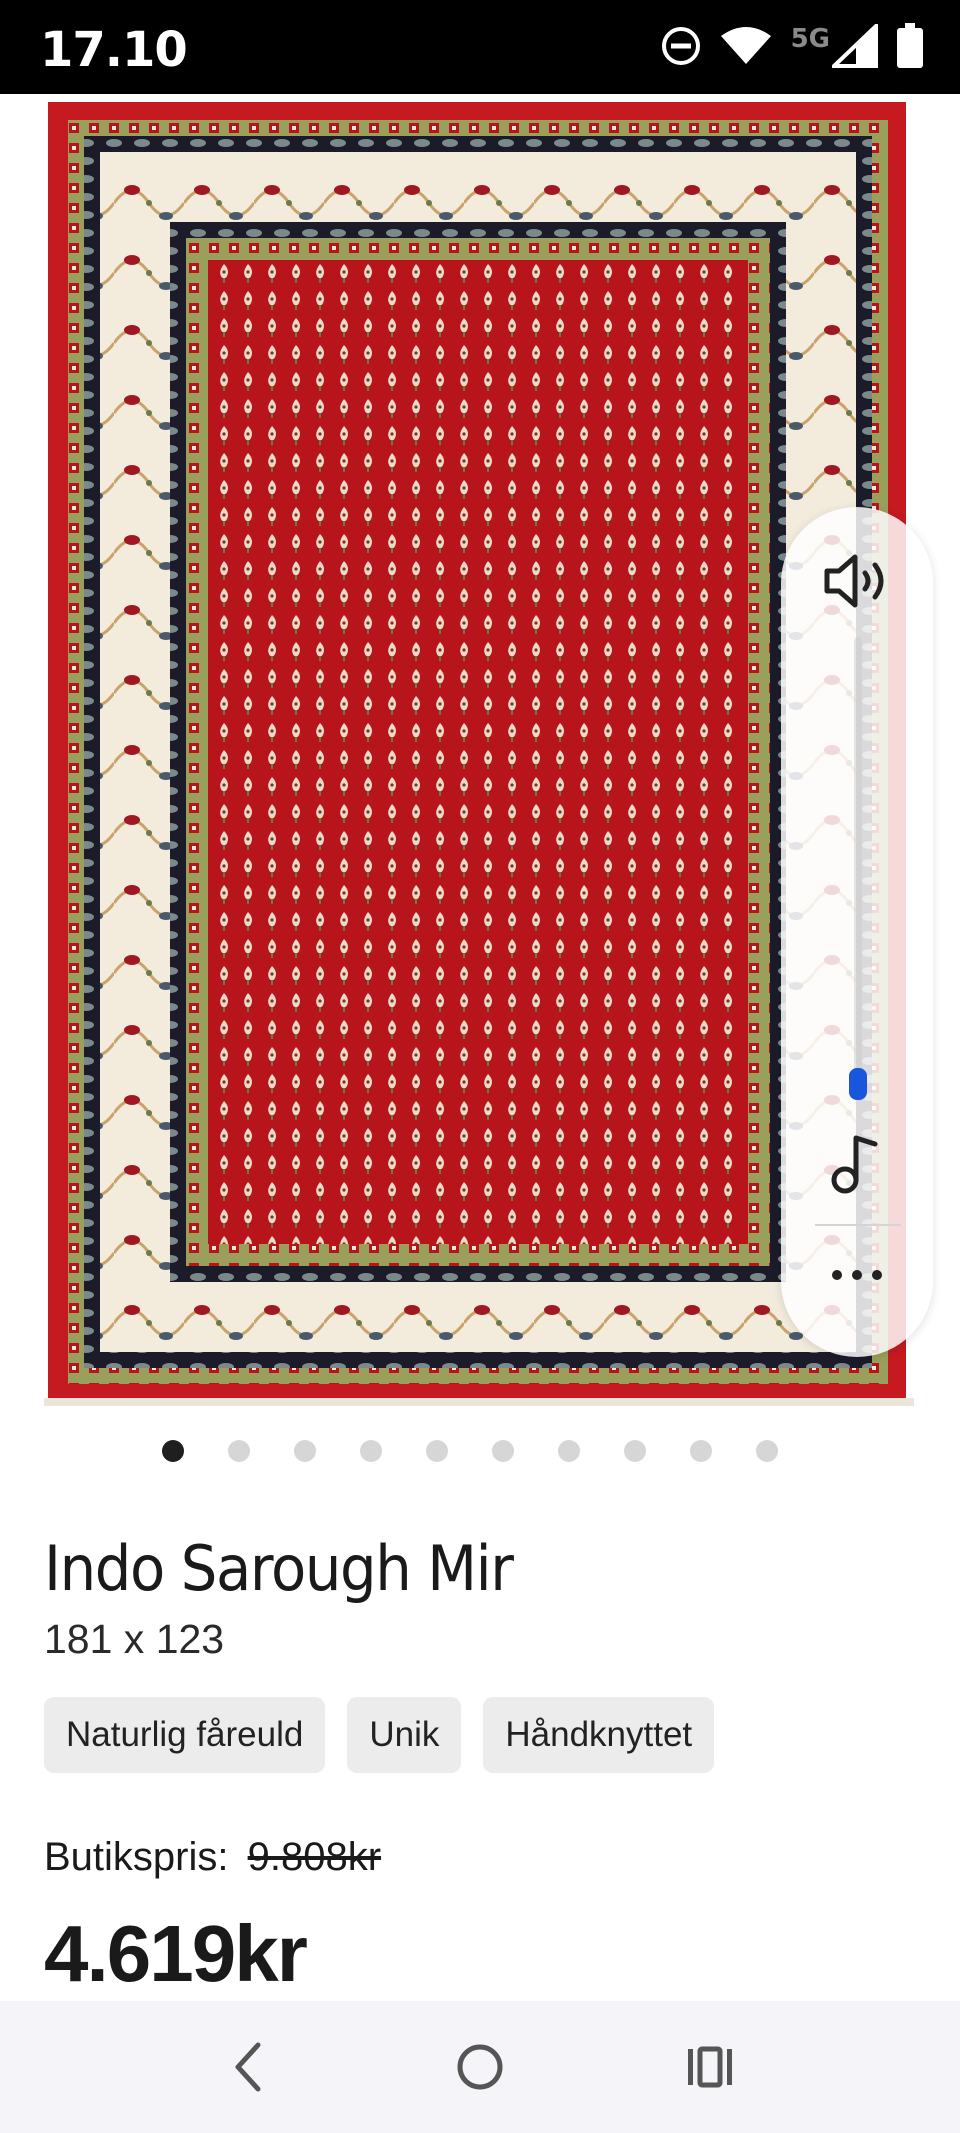 This screenshot has width=960, height=2133. I want to click on volume-panel, so click(857, 932).